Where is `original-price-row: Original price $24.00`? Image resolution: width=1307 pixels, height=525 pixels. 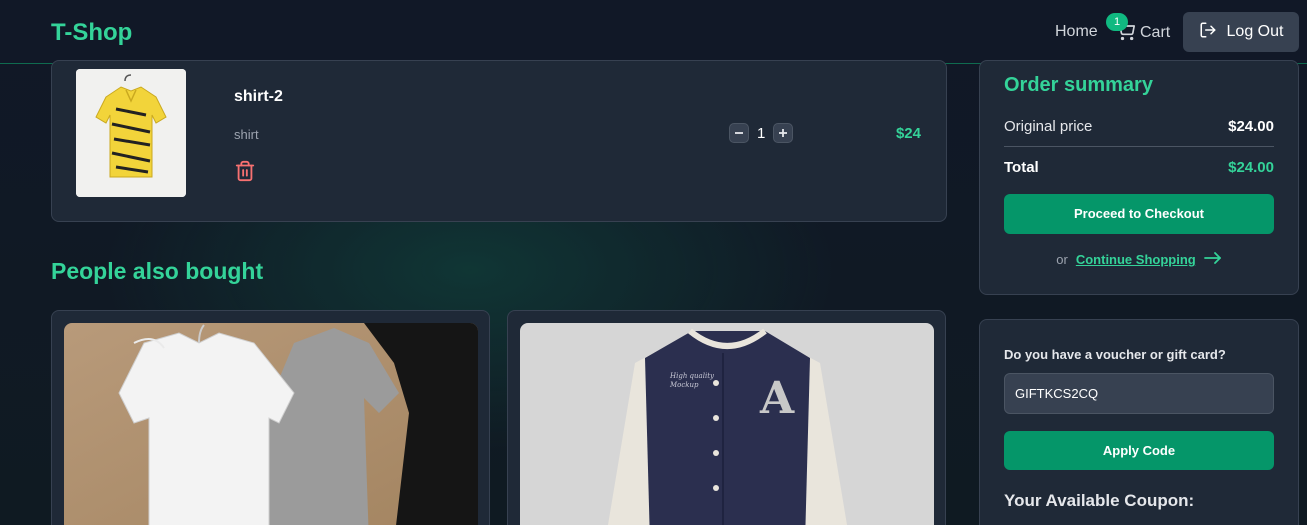
original-price-row: Original price $24.00 is located at coordinates (1139, 126).